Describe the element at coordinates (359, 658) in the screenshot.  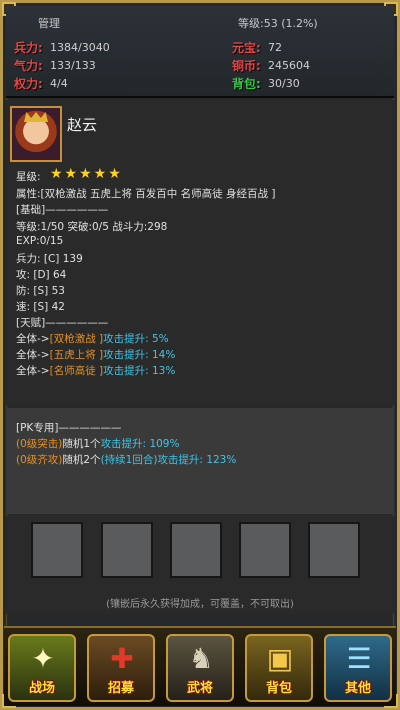
I see `scroll-stack-icon: ☰` at that location.